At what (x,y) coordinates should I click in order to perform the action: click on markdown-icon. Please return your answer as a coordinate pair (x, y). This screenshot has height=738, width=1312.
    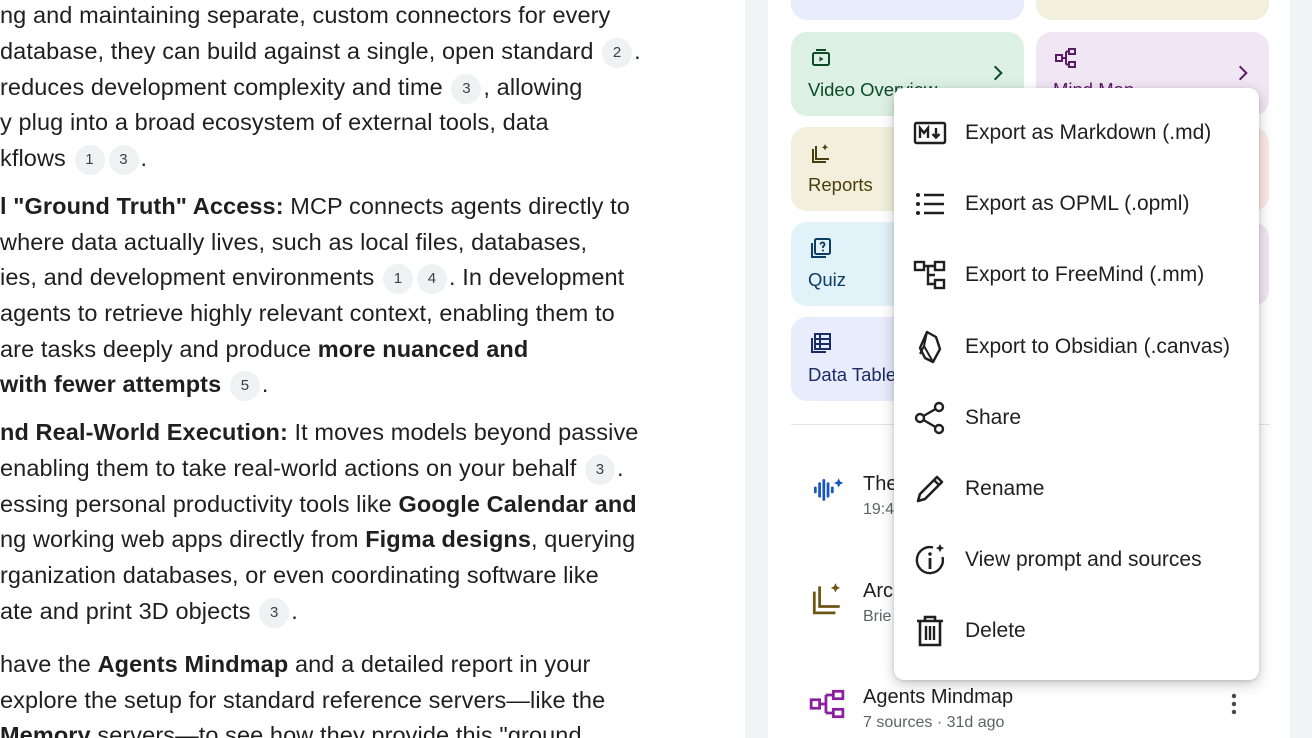
    Looking at the image, I should click on (930, 133).